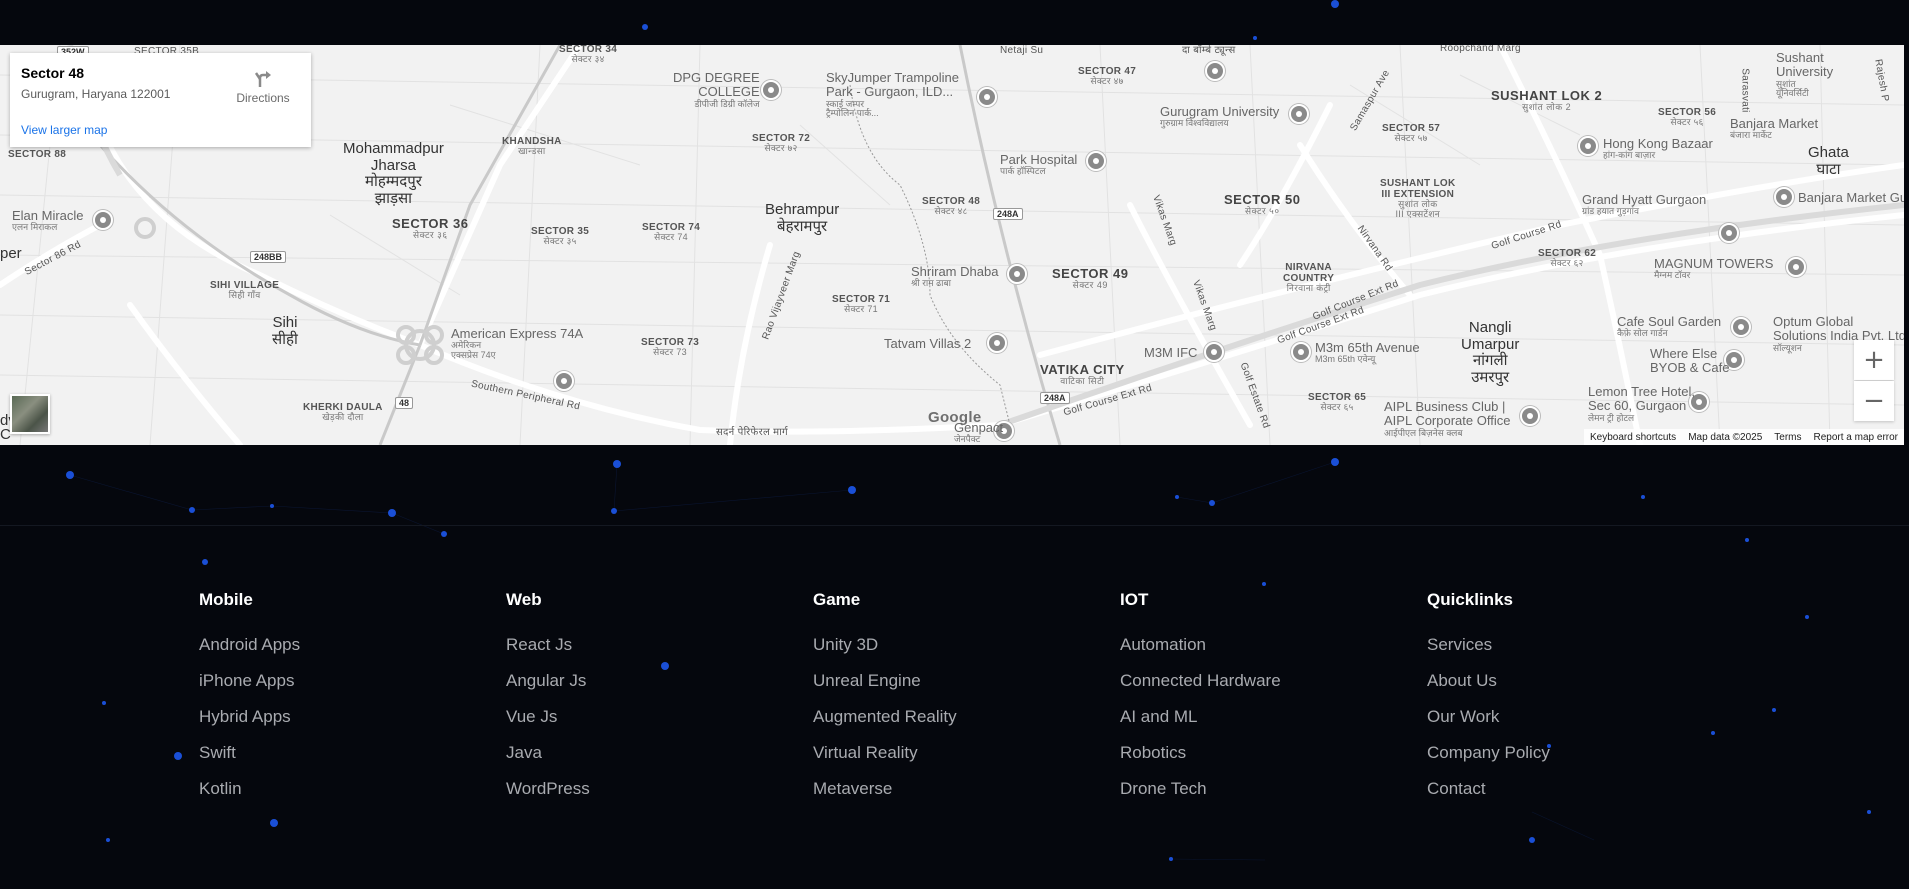 This screenshot has width=1909, height=889. Describe the element at coordinates (1299, 114) in the screenshot. I see `poi-pin-gurugram-university` at that location.